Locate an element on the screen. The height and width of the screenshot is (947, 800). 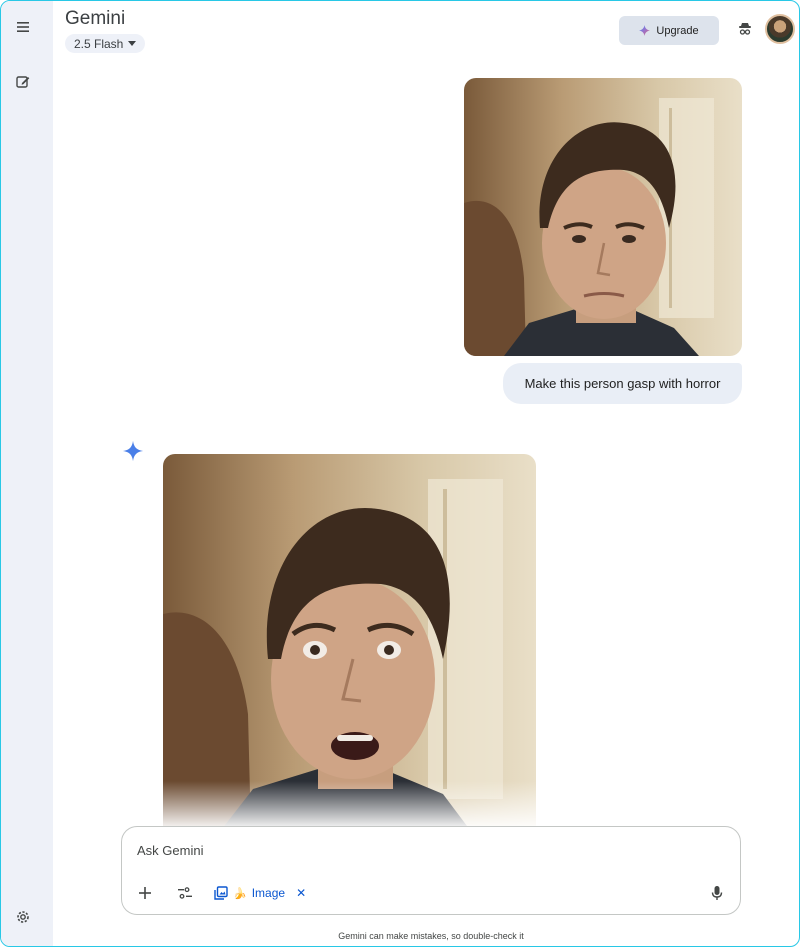
app-title: Gemini is located at coordinates (95, 18).